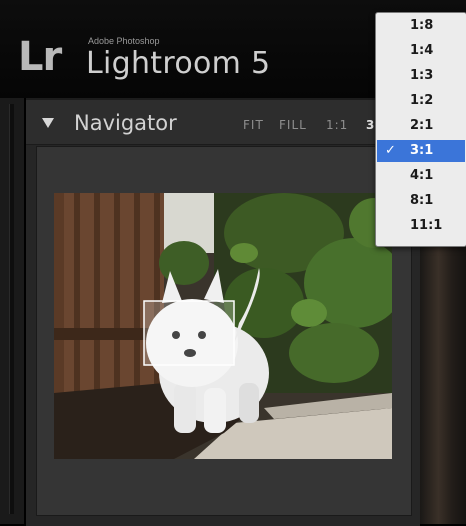 This screenshot has height=526, width=466. What do you see at coordinates (48, 123) in the screenshot?
I see `collapse-triangle-icon` at bounding box center [48, 123].